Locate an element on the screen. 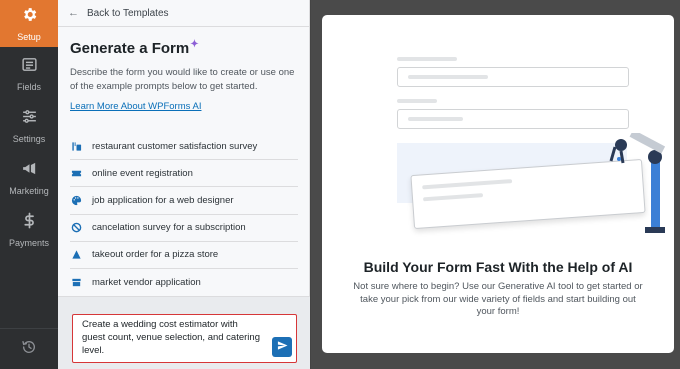  learn-more-link: Learn More About WPForms AI is located at coordinates (135, 106).